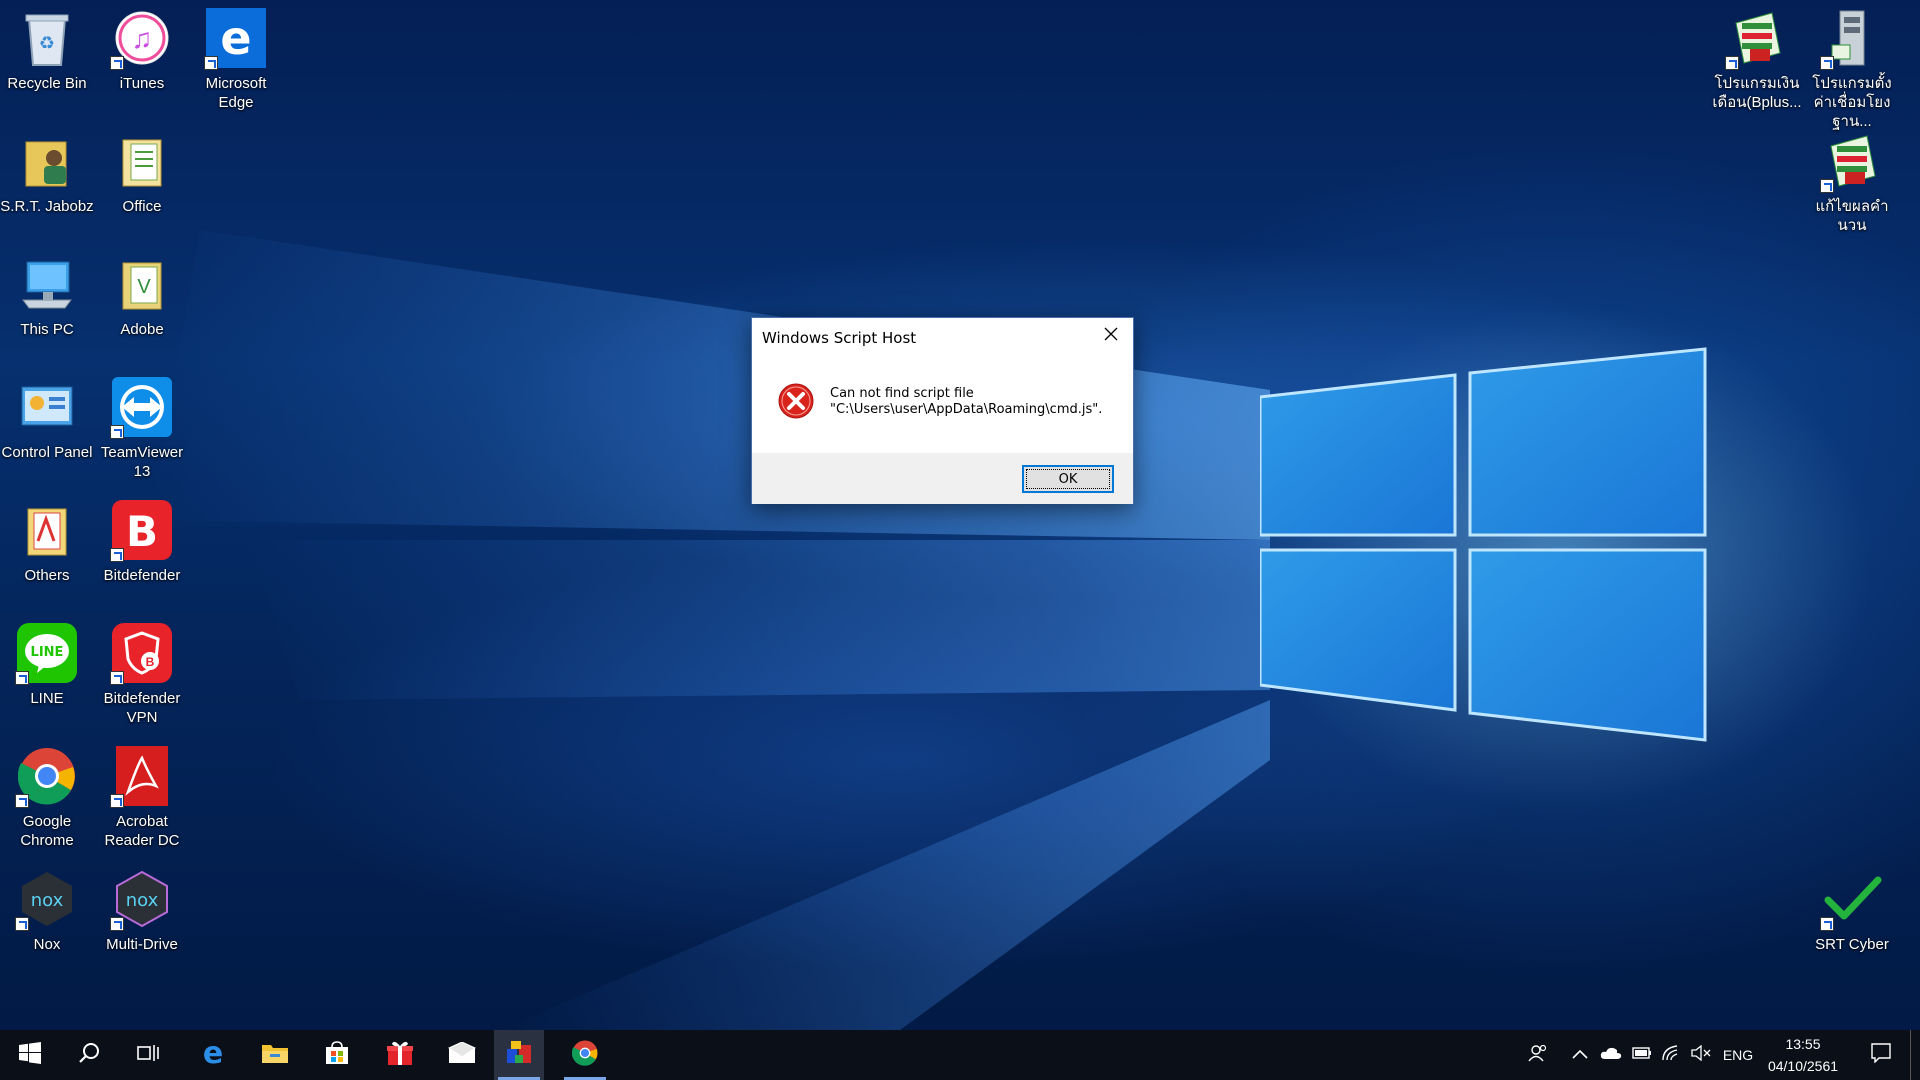 The image size is (1920, 1080). Describe the element at coordinates (47, 665) in the screenshot. I see `desktop-icon-line: LINE LINE` at that location.